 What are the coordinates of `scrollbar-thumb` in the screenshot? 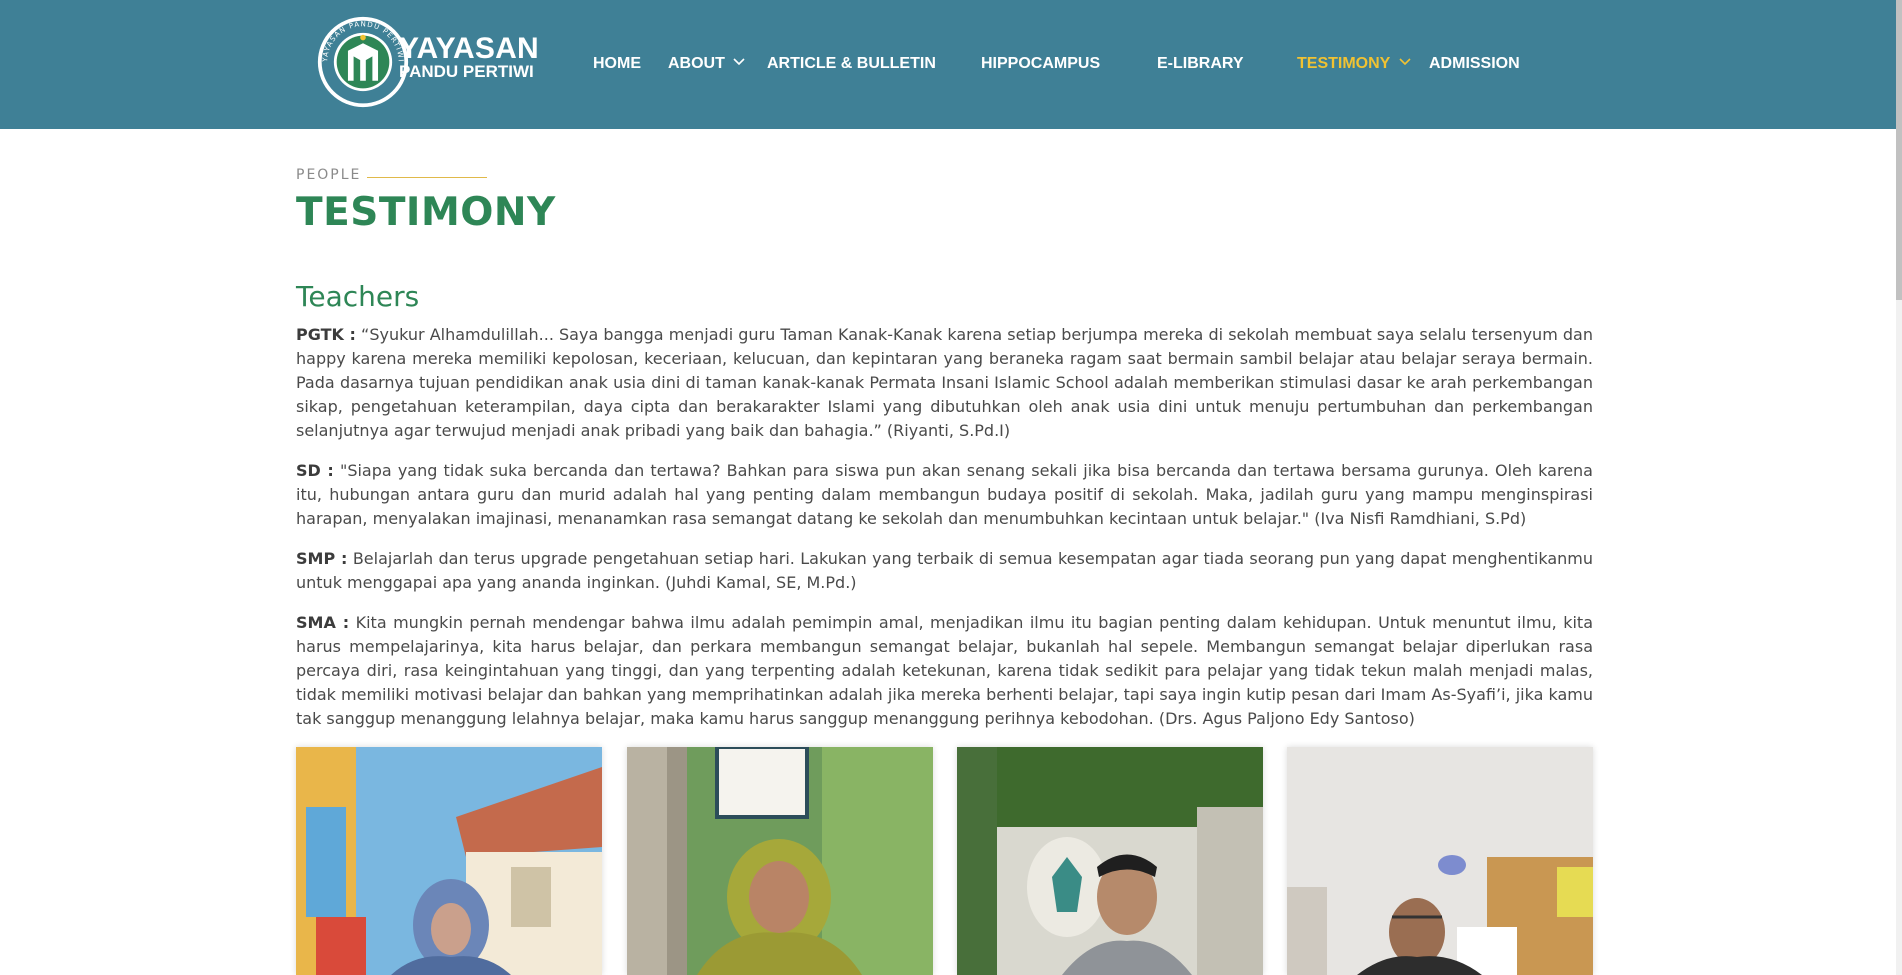 It's located at (1899, 150).